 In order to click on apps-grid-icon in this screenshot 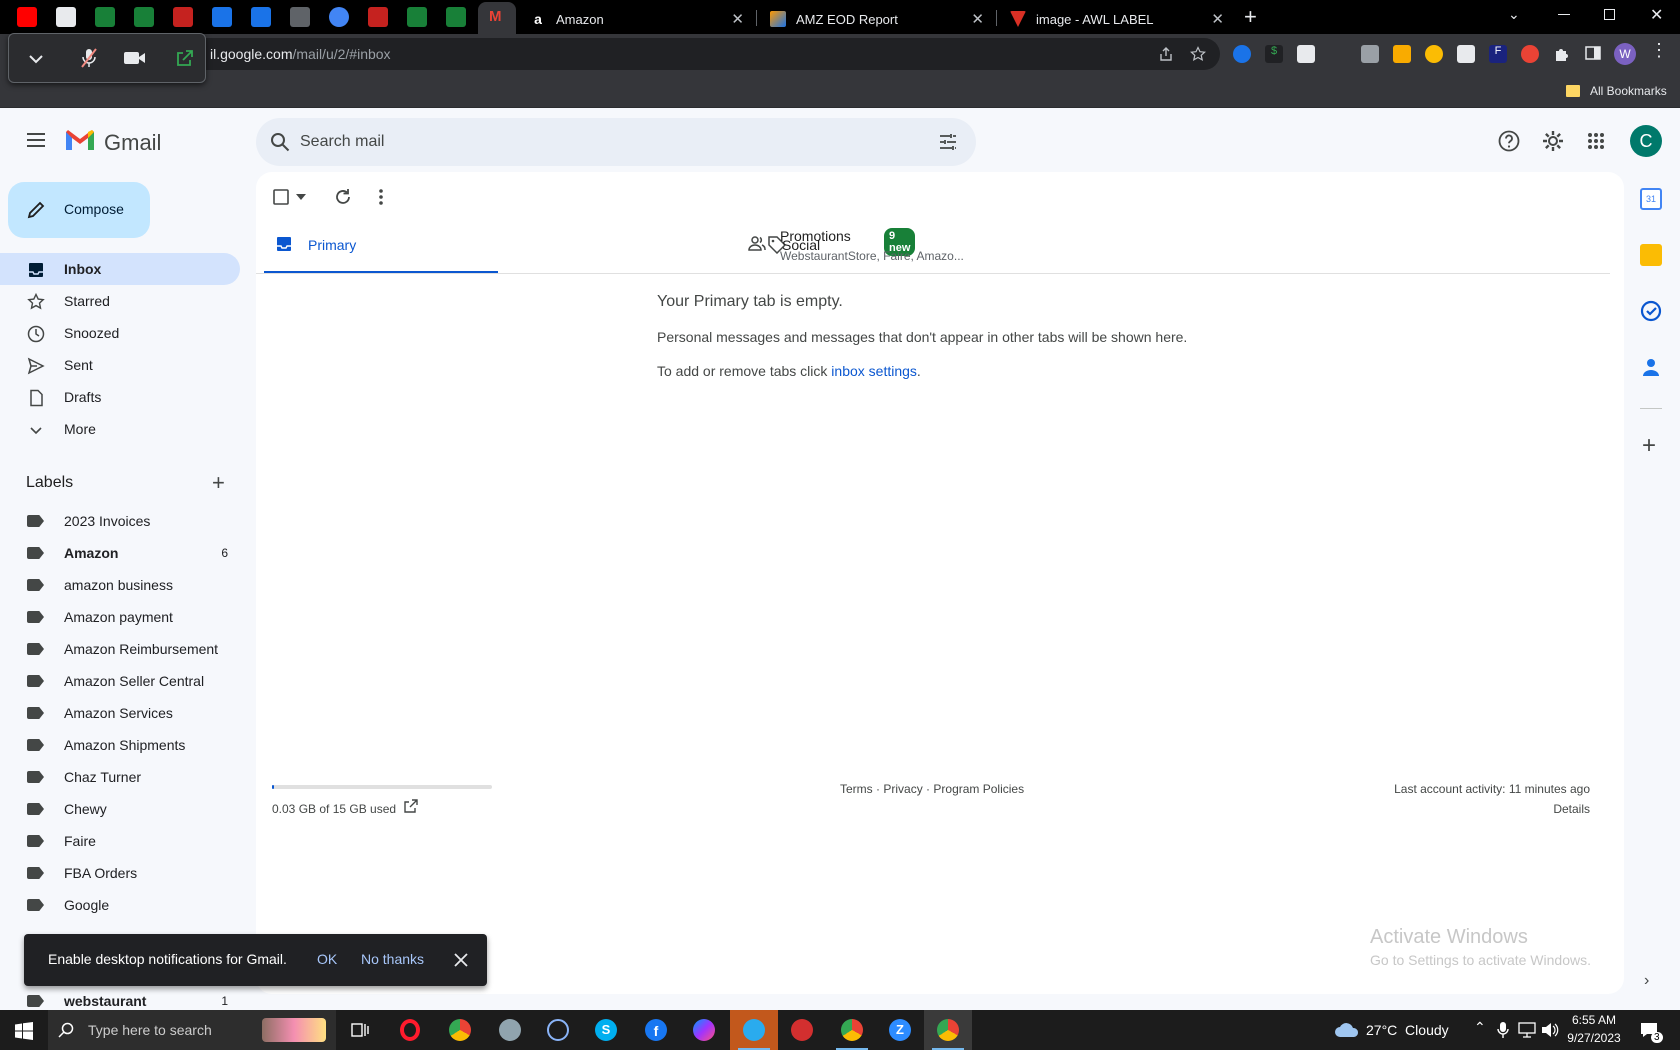, I will do `click(1596, 141)`.